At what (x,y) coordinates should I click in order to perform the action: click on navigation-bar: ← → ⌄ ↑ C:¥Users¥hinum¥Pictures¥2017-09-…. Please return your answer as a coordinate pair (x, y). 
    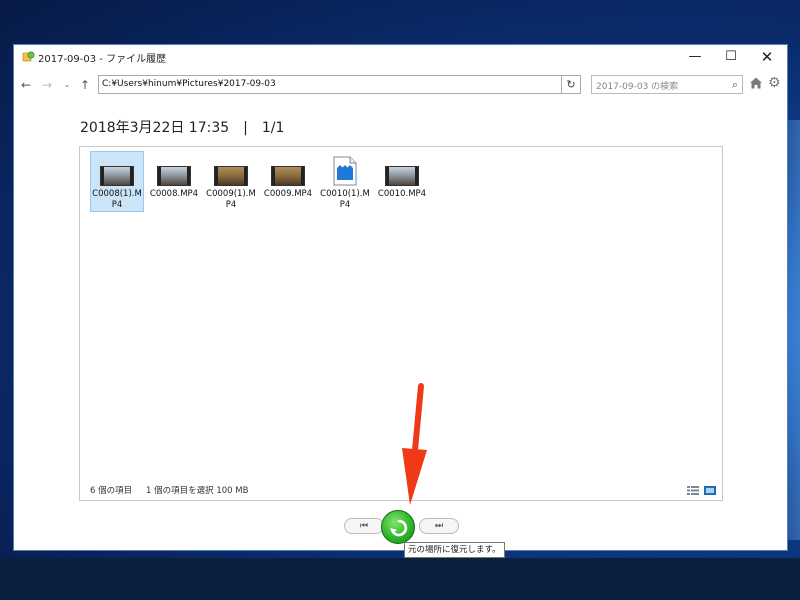
    Looking at the image, I should click on (400, 85).